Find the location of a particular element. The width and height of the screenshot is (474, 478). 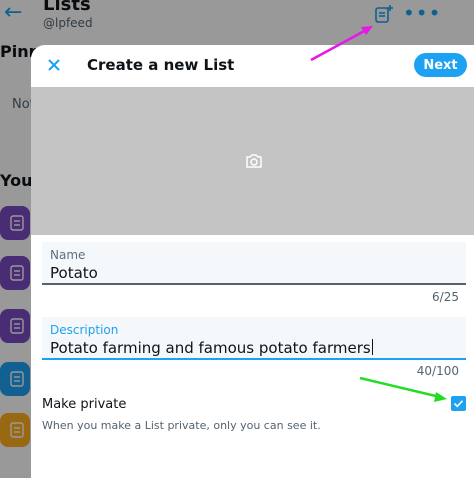

description-input-text: Potato farming and famous potato farmers is located at coordinates (210, 348).